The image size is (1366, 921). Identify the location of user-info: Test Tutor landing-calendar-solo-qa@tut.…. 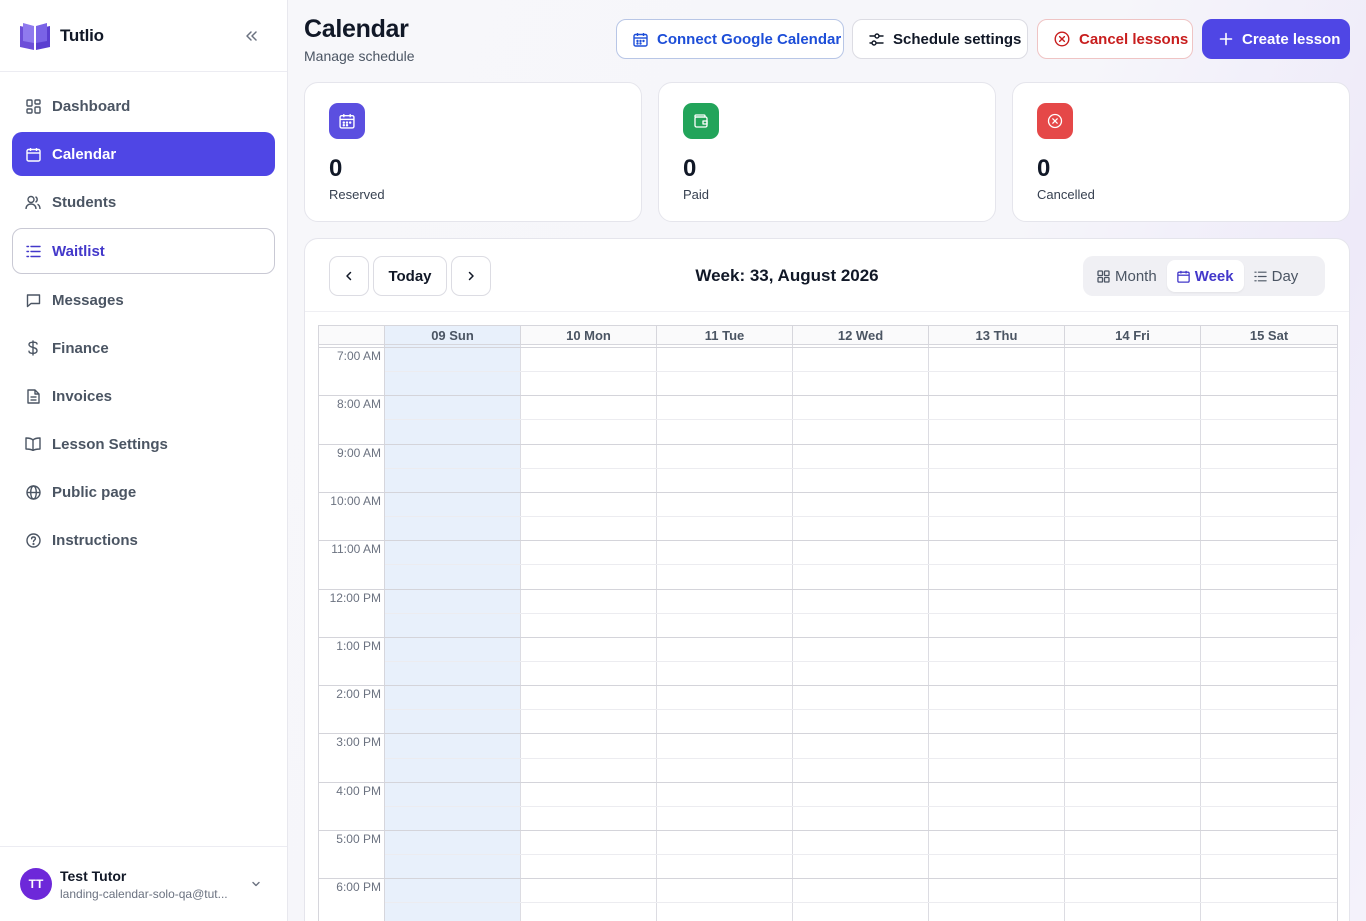
(151, 884).